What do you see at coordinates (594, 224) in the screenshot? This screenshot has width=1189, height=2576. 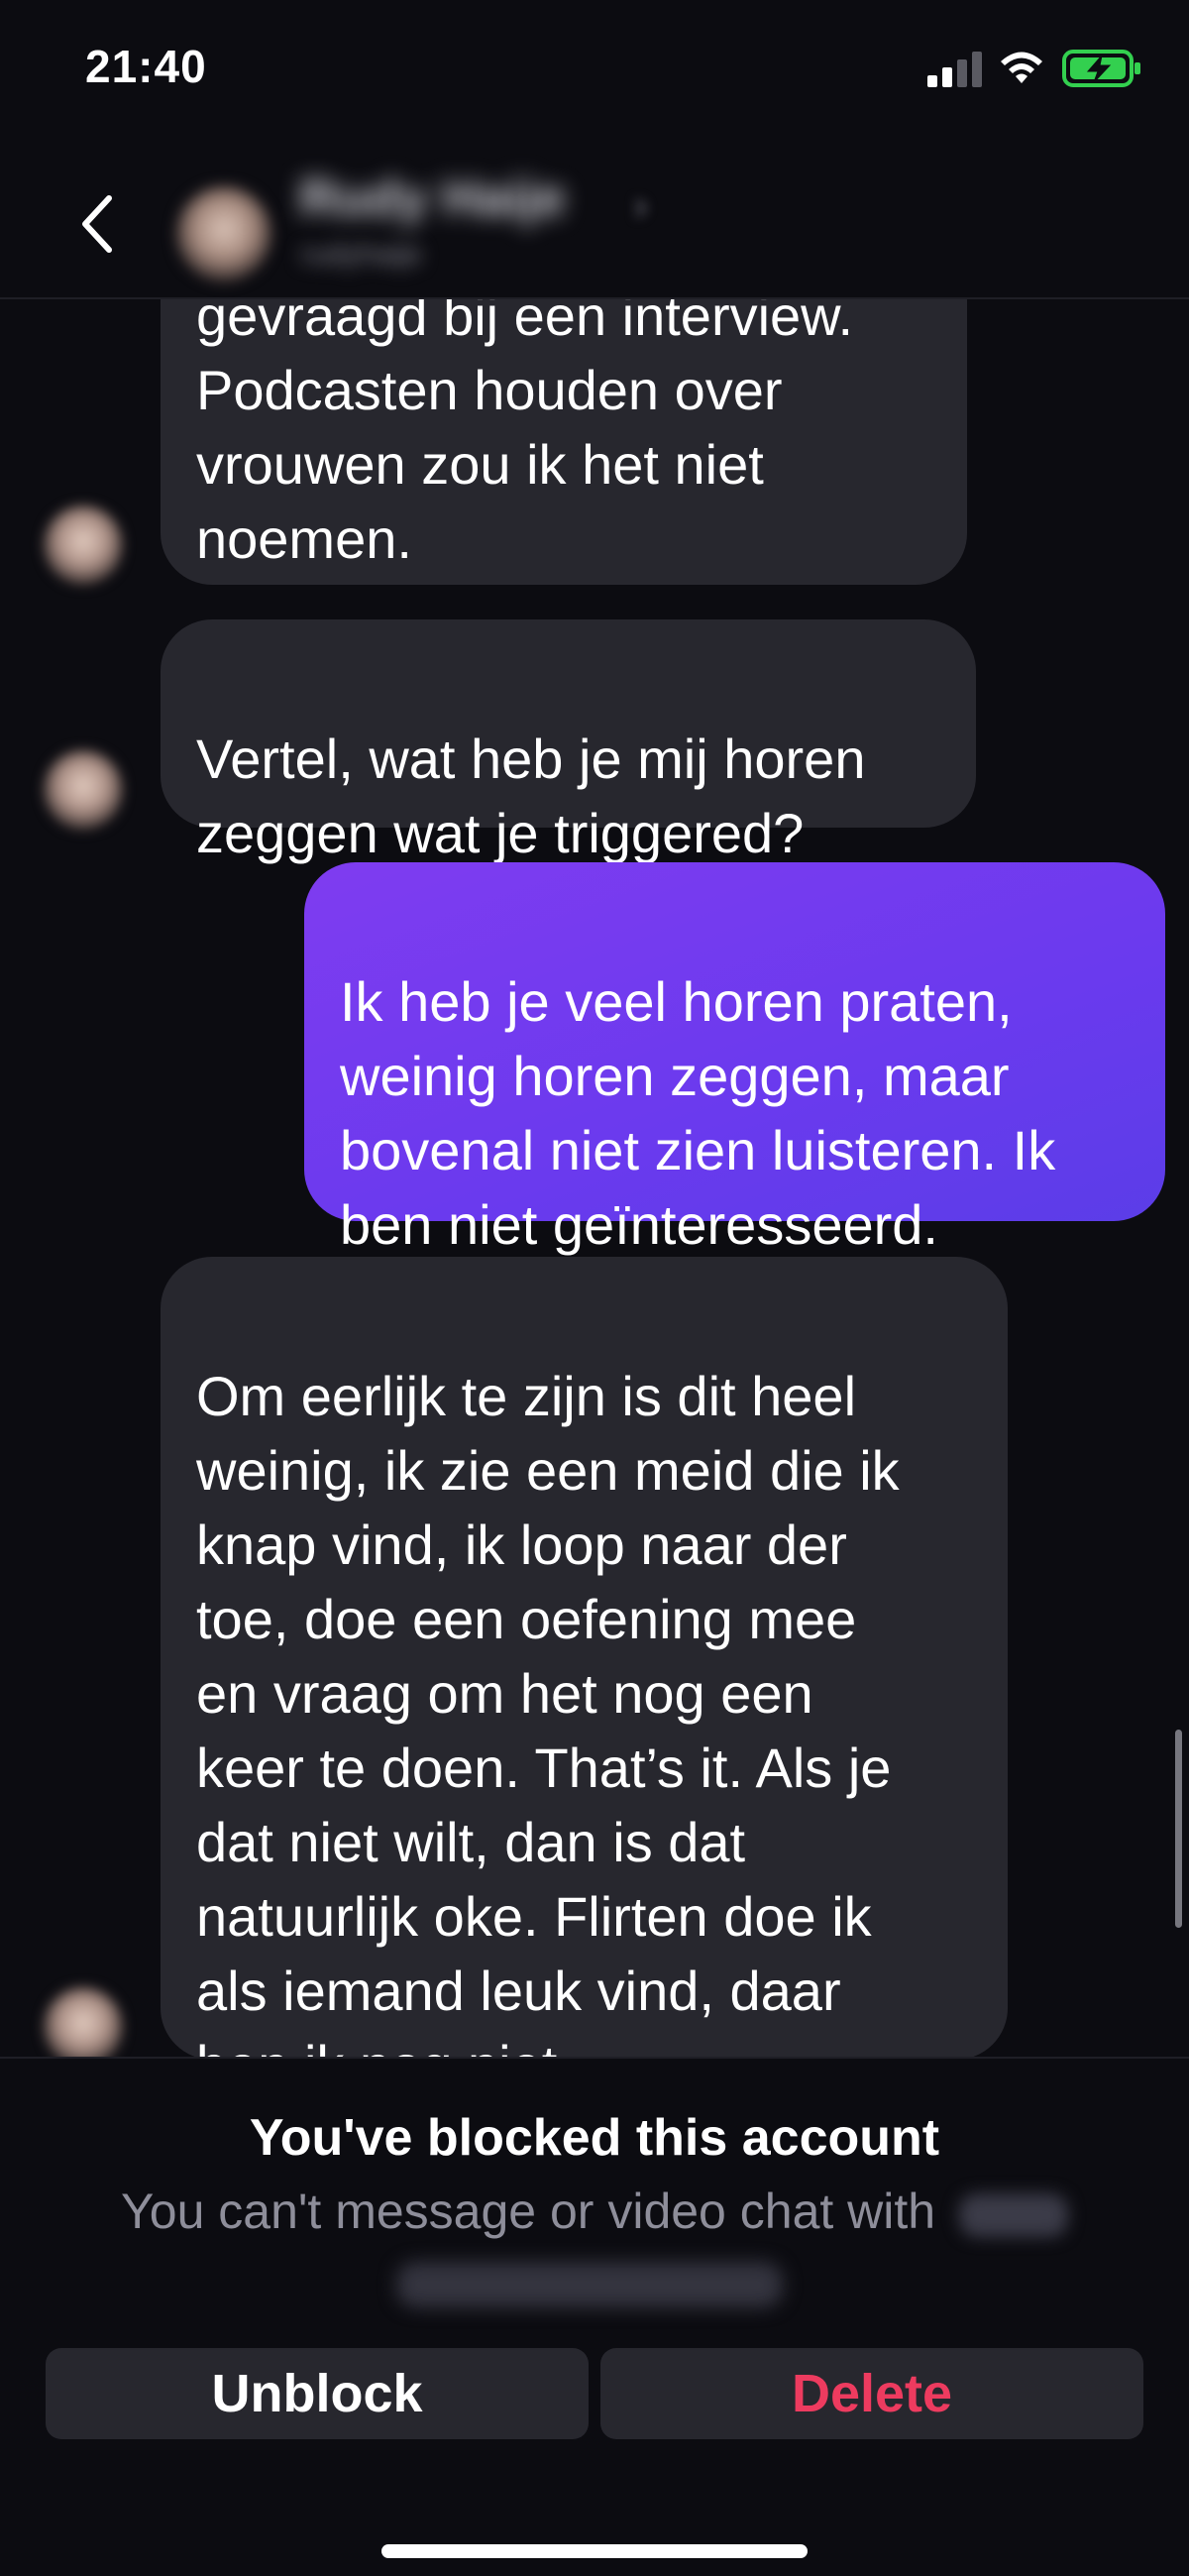 I see `conversation-header: Rudy Haije › rudyhaije` at bounding box center [594, 224].